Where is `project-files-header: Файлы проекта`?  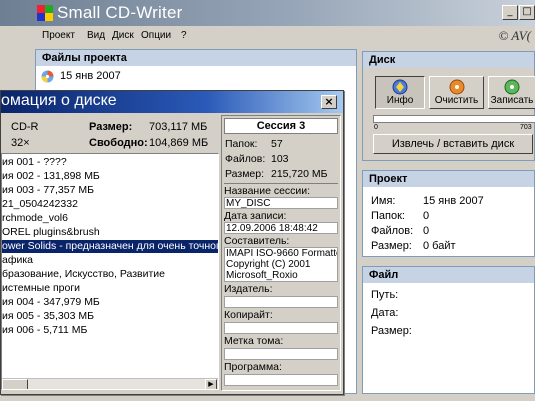
project-files-header: Файлы проекта is located at coordinates (196, 58).